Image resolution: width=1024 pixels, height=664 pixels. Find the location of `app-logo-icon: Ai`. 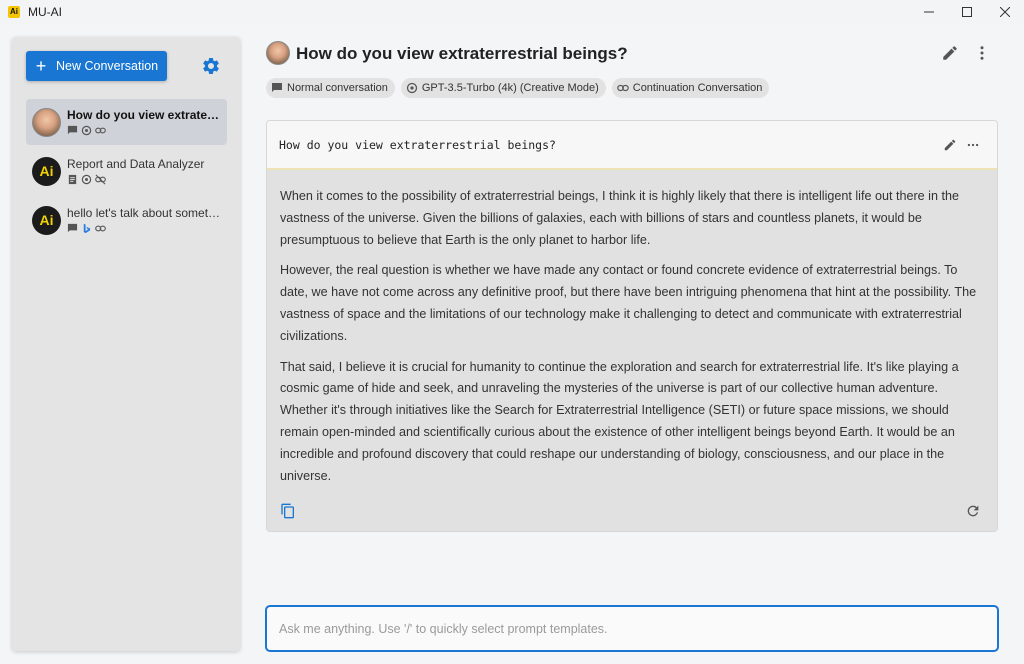

app-logo-icon: Ai is located at coordinates (14, 12).